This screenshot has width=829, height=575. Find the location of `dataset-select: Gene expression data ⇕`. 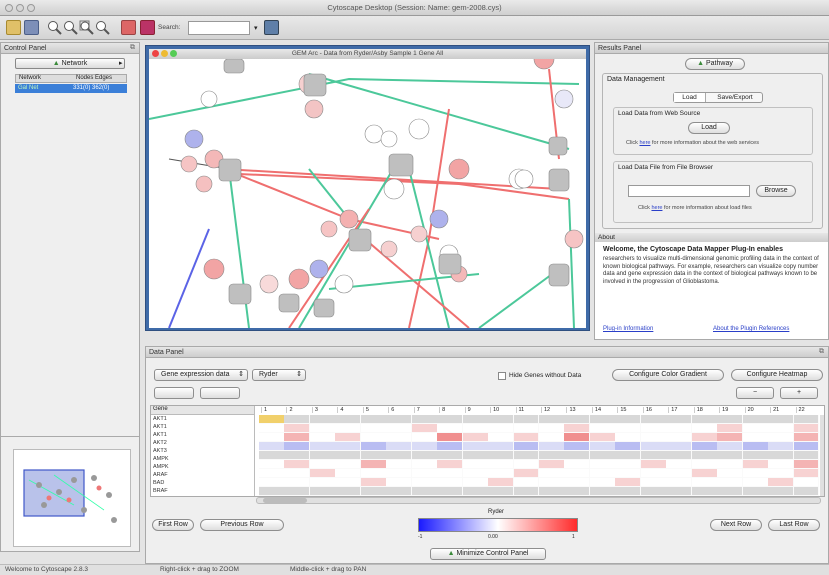

dataset-select: Gene expression data ⇕ is located at coordinates (201, 375).